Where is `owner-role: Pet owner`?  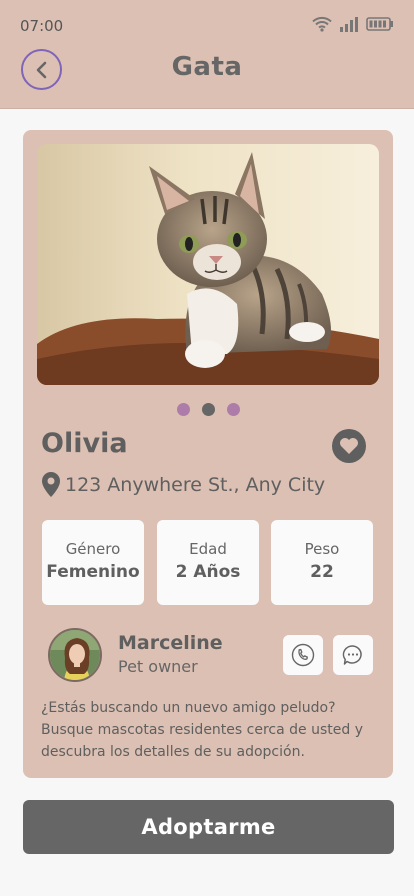 owner-role: Pet owner is located at coordinates (158, 666).